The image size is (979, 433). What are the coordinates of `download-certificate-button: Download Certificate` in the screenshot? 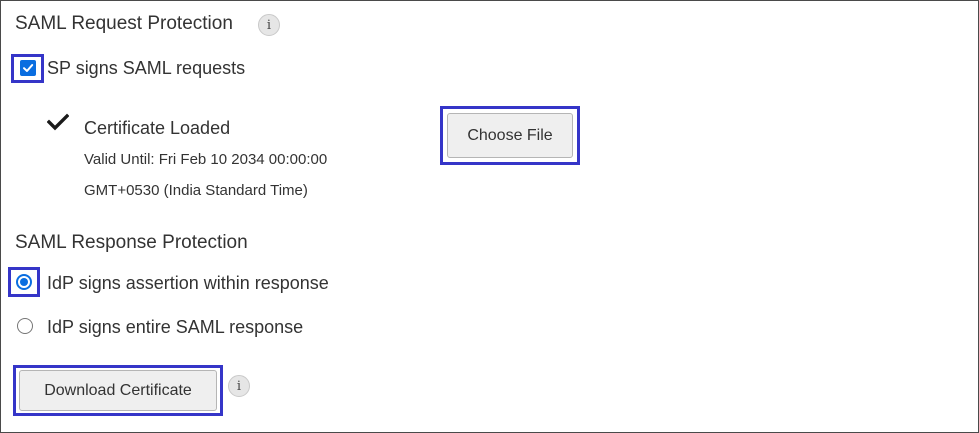 It's located at (118, 390).